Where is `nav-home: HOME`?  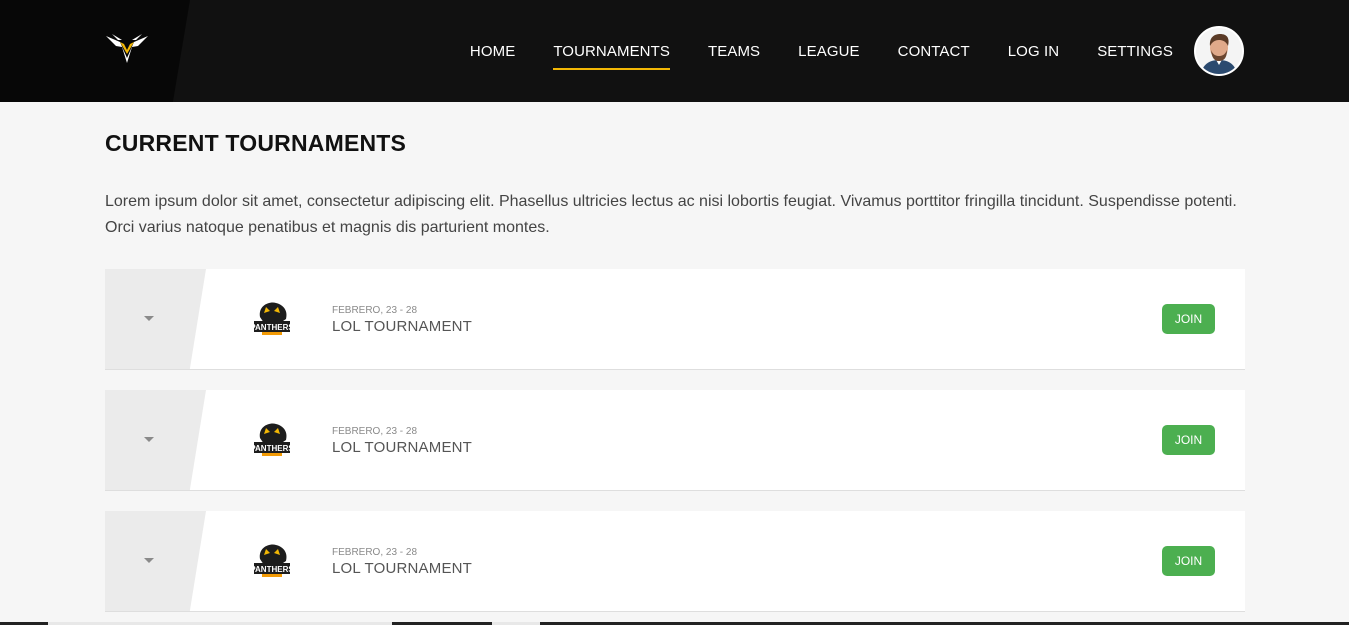 nav-home: HOME is located at coordinates (492, 51).